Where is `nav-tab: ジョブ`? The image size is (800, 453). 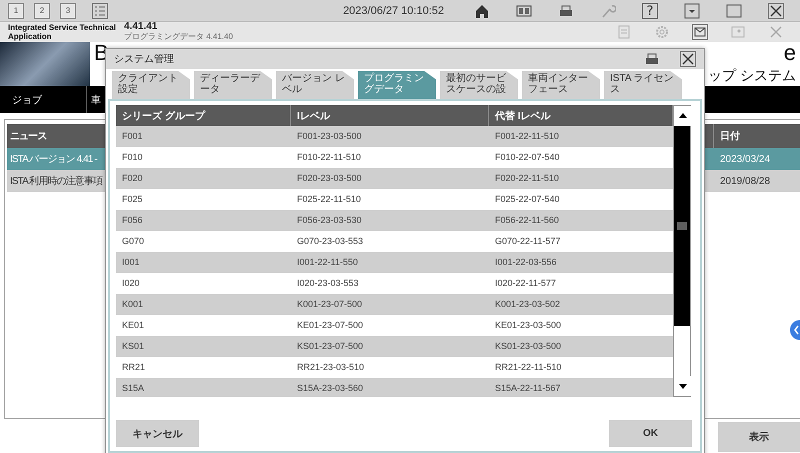 nav-tab: ジョブ is located at coordinates (43, 99).